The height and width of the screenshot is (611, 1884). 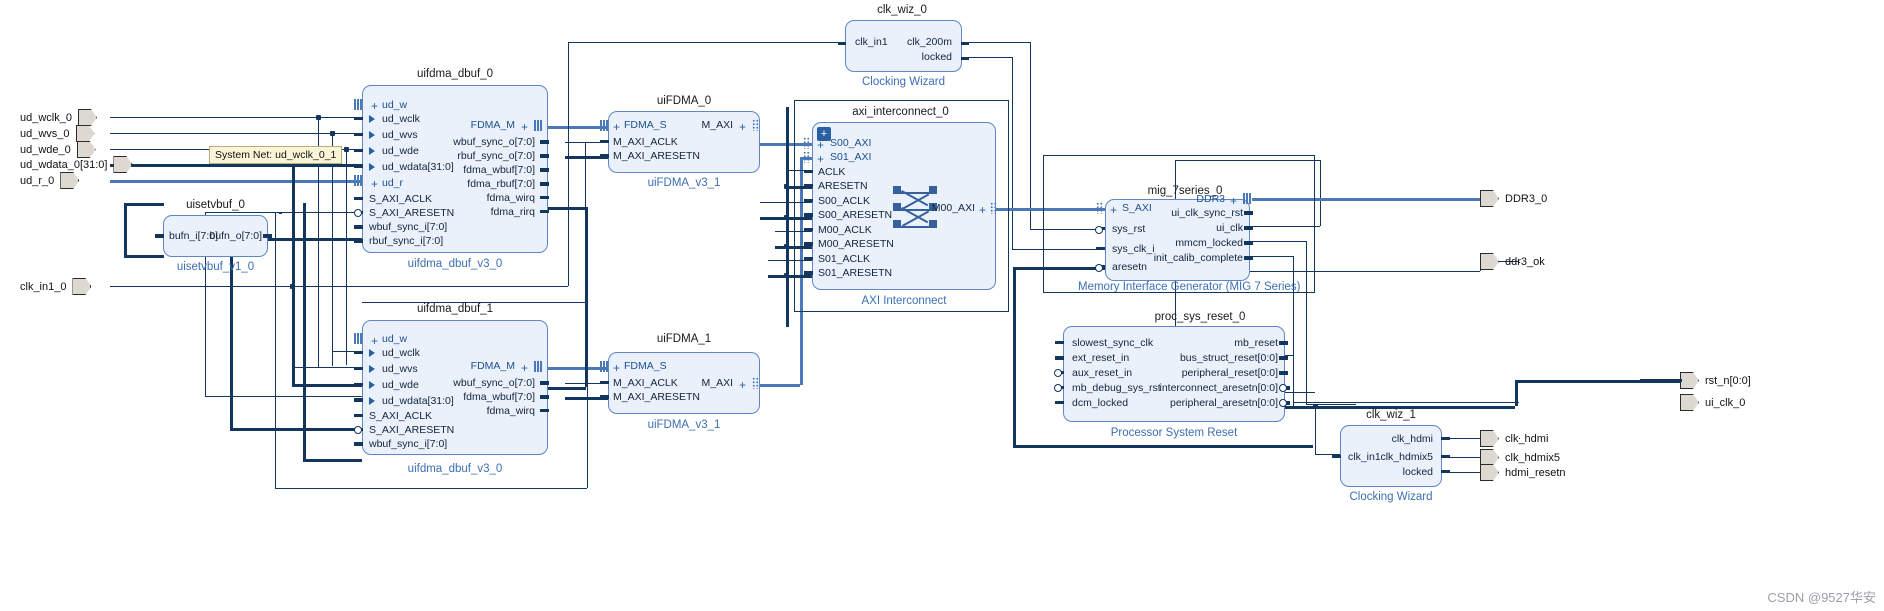 What do you see at coordinates (392, 183) in the screenshot?
I see `pin-ud_r: ud_r` at bounding box center [392, 183].